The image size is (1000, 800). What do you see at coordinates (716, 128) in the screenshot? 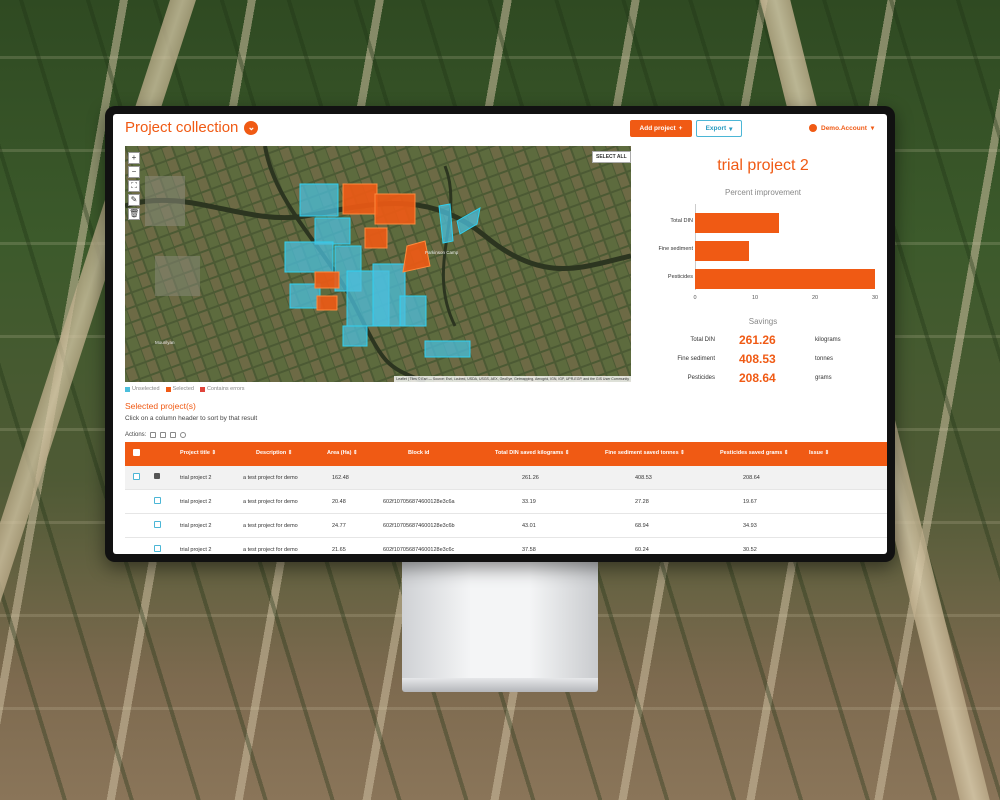
I see `export-label: Export` at bounding box center [716, 128].